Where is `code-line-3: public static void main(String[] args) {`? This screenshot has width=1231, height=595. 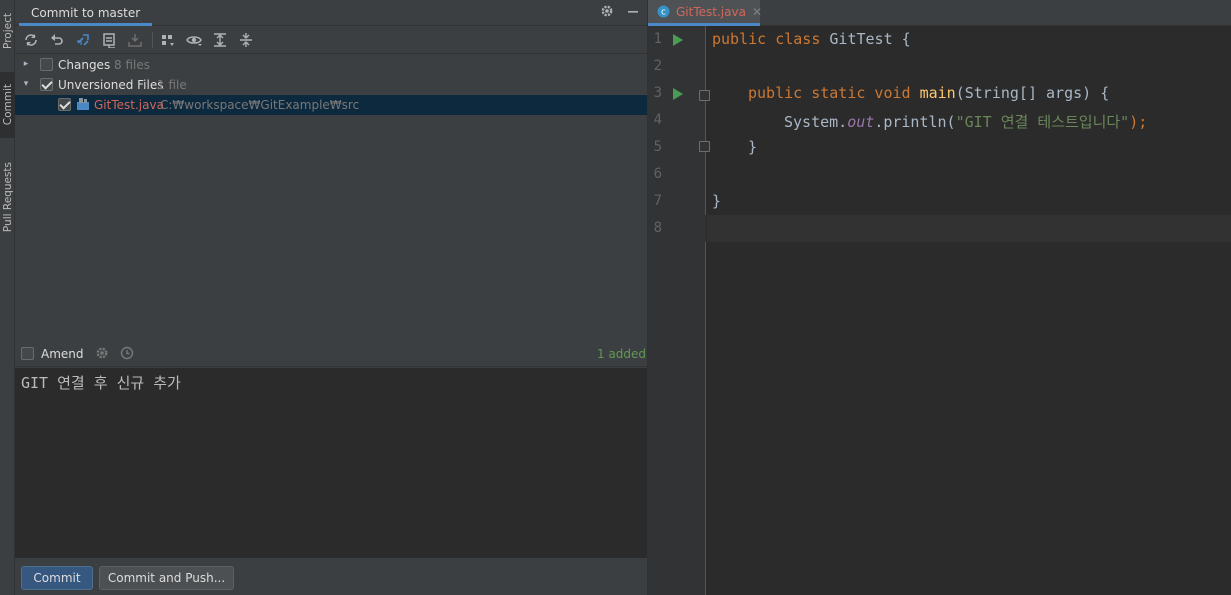
code-line-3: public static void main(String[] args) { is located at coordinates (928, 93).